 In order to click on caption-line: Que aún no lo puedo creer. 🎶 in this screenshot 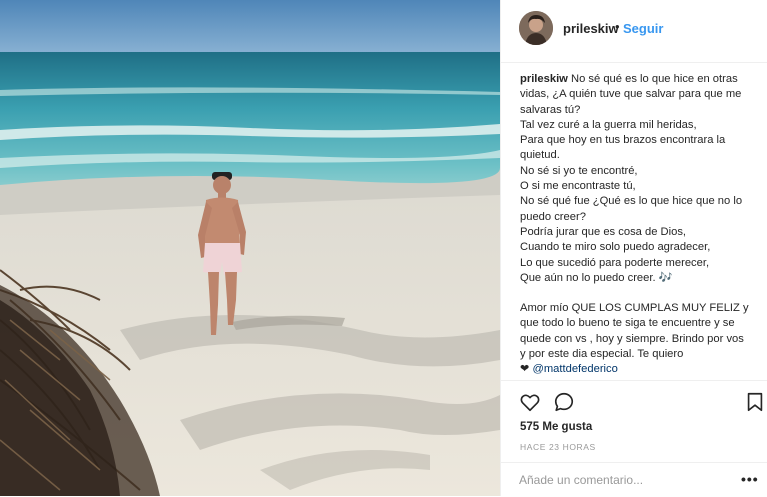, I will do `click(596, 277)`.